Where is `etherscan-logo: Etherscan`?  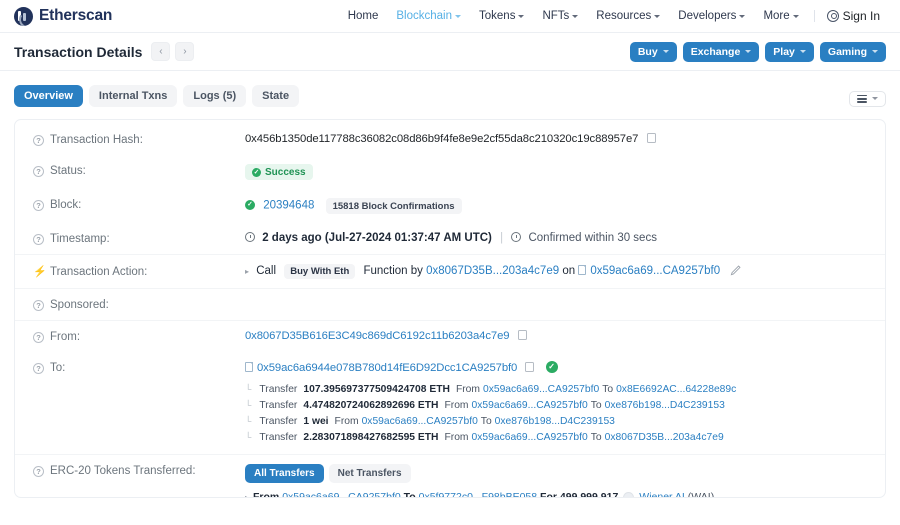
etherscan-logo: Etherscan is located at coordinates (63, 16).